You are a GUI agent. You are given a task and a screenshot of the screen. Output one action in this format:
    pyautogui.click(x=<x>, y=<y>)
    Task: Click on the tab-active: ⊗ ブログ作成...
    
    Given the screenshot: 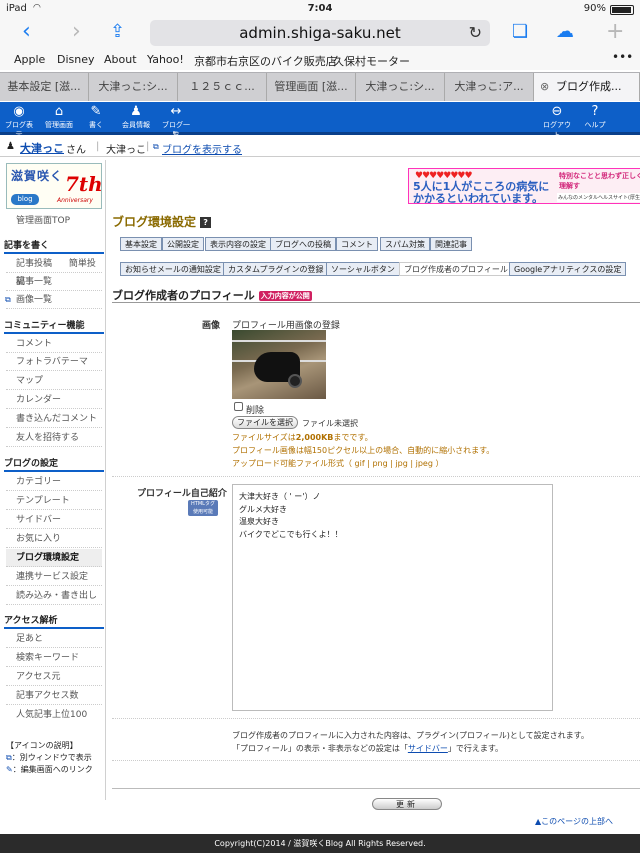 What is the action you would take?
    pyautogui.click(x=587, y=87)
    